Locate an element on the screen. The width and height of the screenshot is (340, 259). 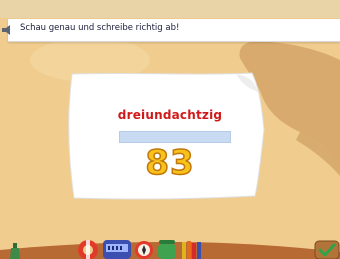
bottle-icon is located at coordinates (16, 250).